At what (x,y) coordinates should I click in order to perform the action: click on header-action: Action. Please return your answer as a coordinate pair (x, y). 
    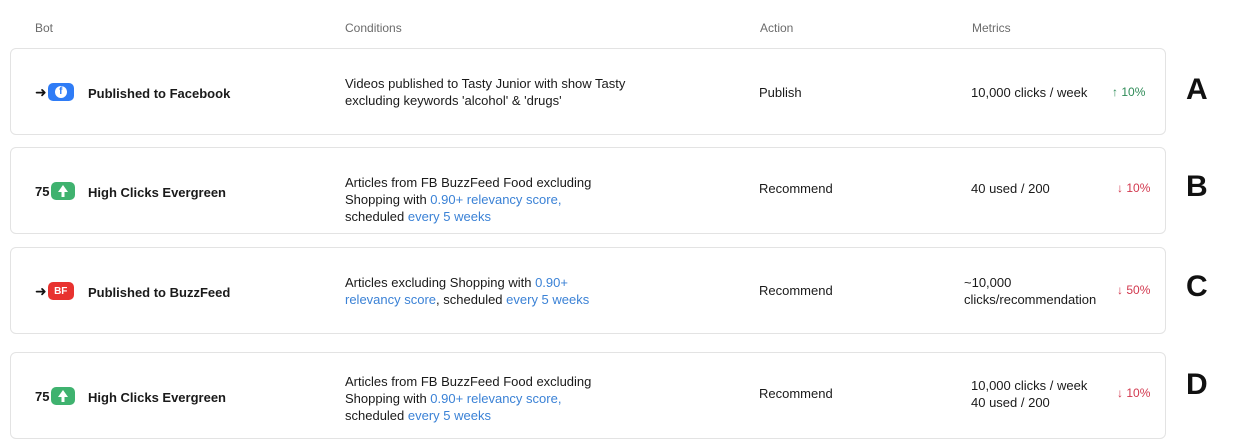
    Looking at the image, I should click on (777, 28).